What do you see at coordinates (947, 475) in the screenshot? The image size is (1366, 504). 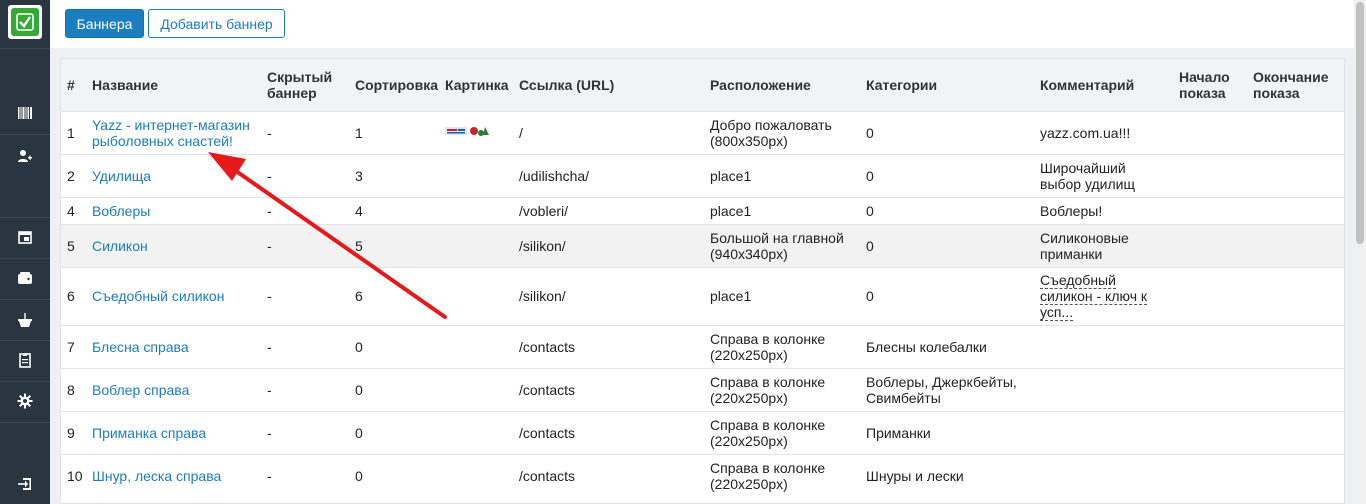 I see `row-categories: Шнуры и лески` at bounding box center [947, 475].